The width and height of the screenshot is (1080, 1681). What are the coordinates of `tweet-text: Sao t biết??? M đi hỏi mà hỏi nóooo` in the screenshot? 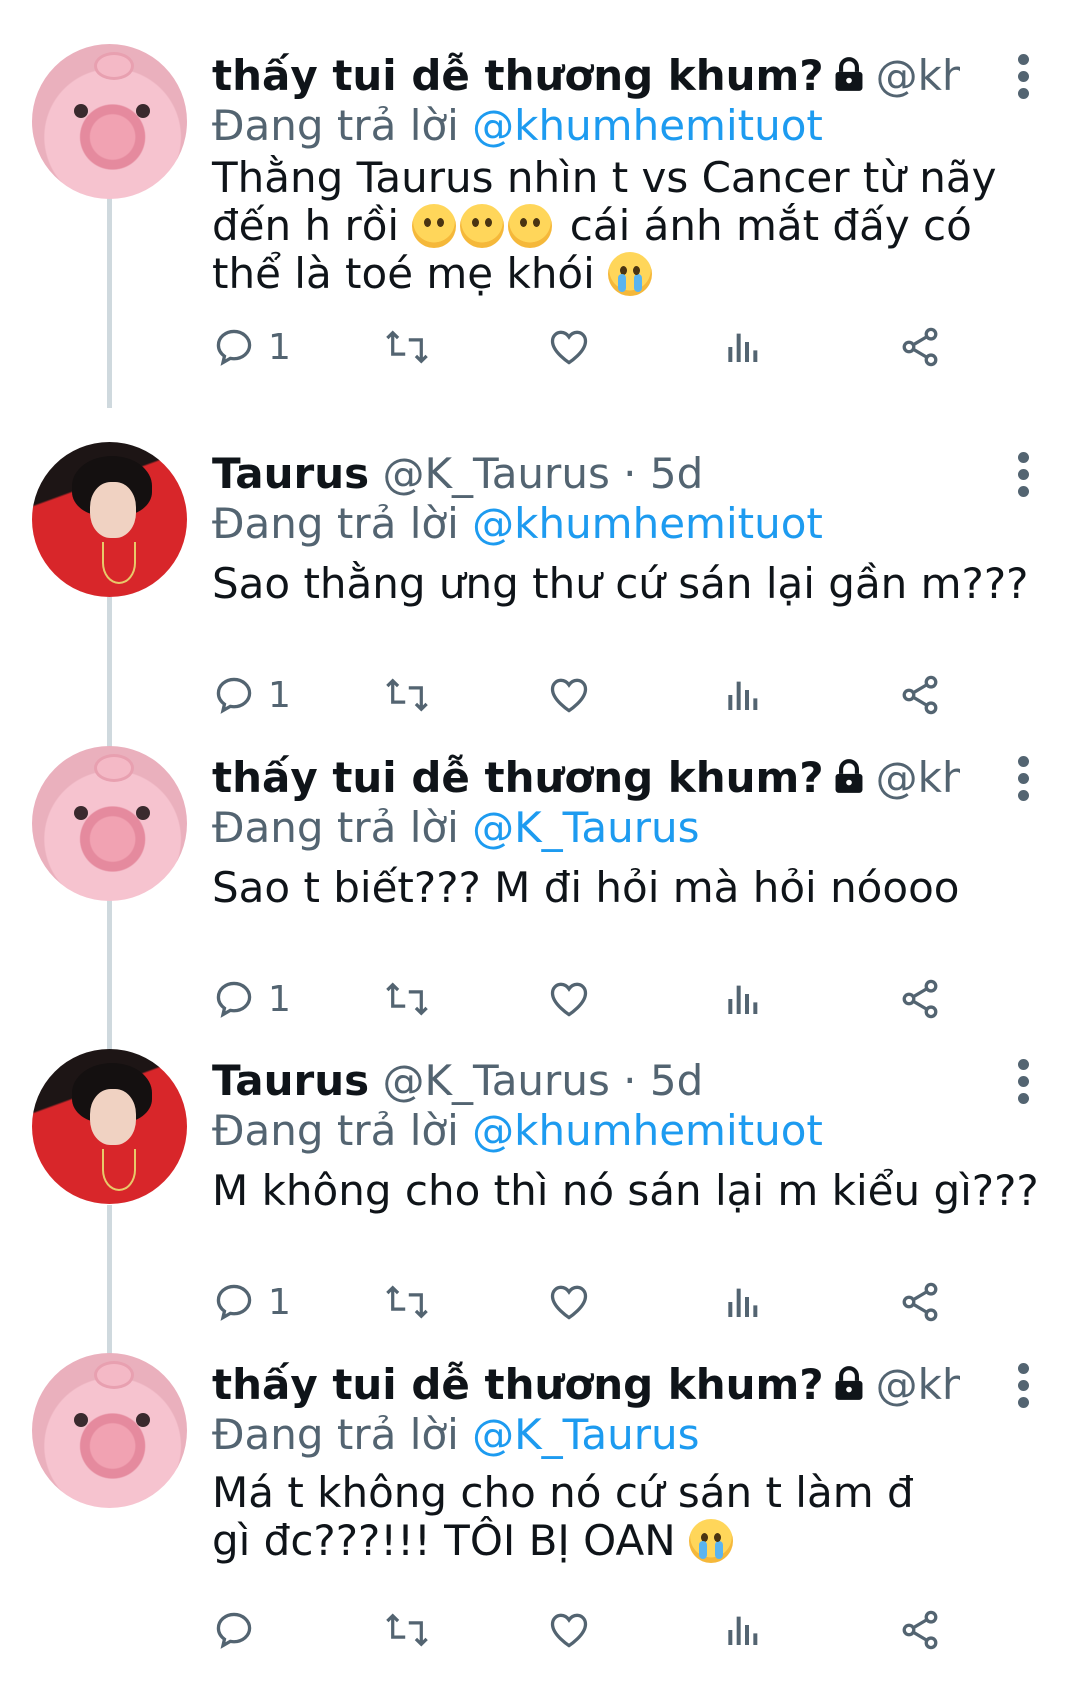 It's located at (586, 887).